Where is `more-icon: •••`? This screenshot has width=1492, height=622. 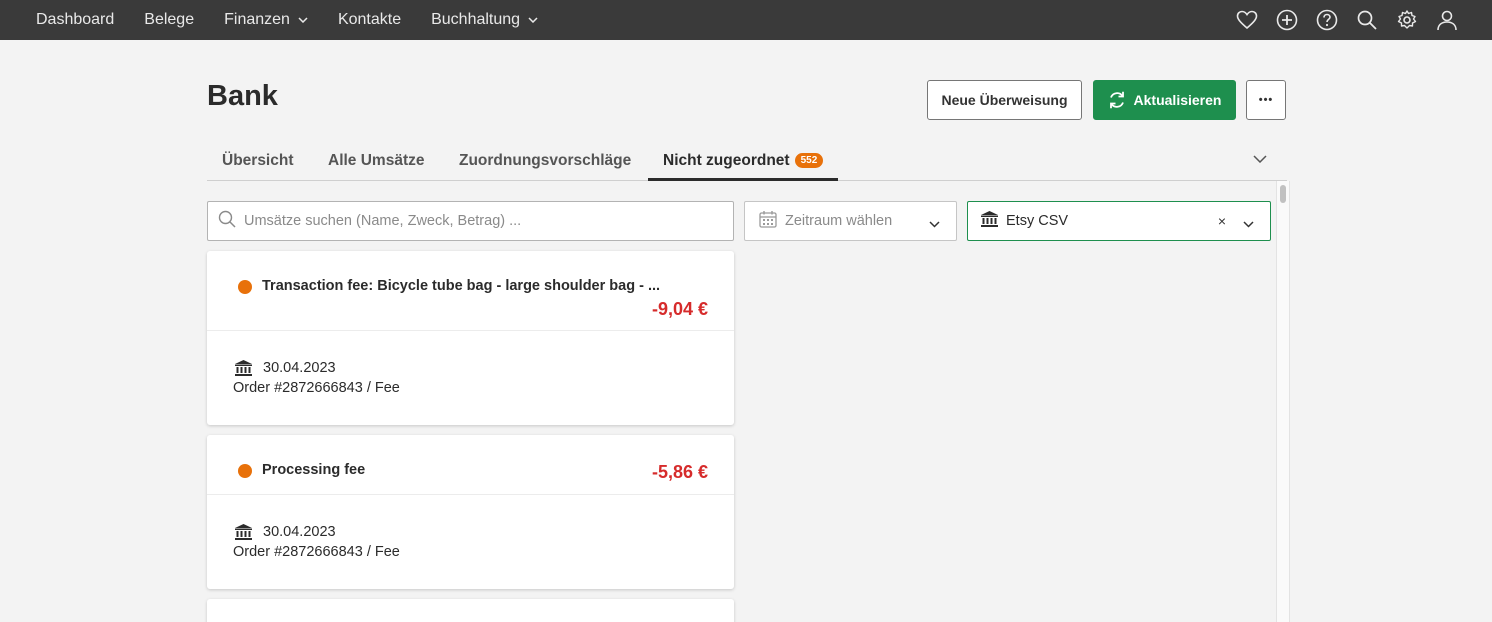
more-icon: ••• is located at coordinates (1266, 100).